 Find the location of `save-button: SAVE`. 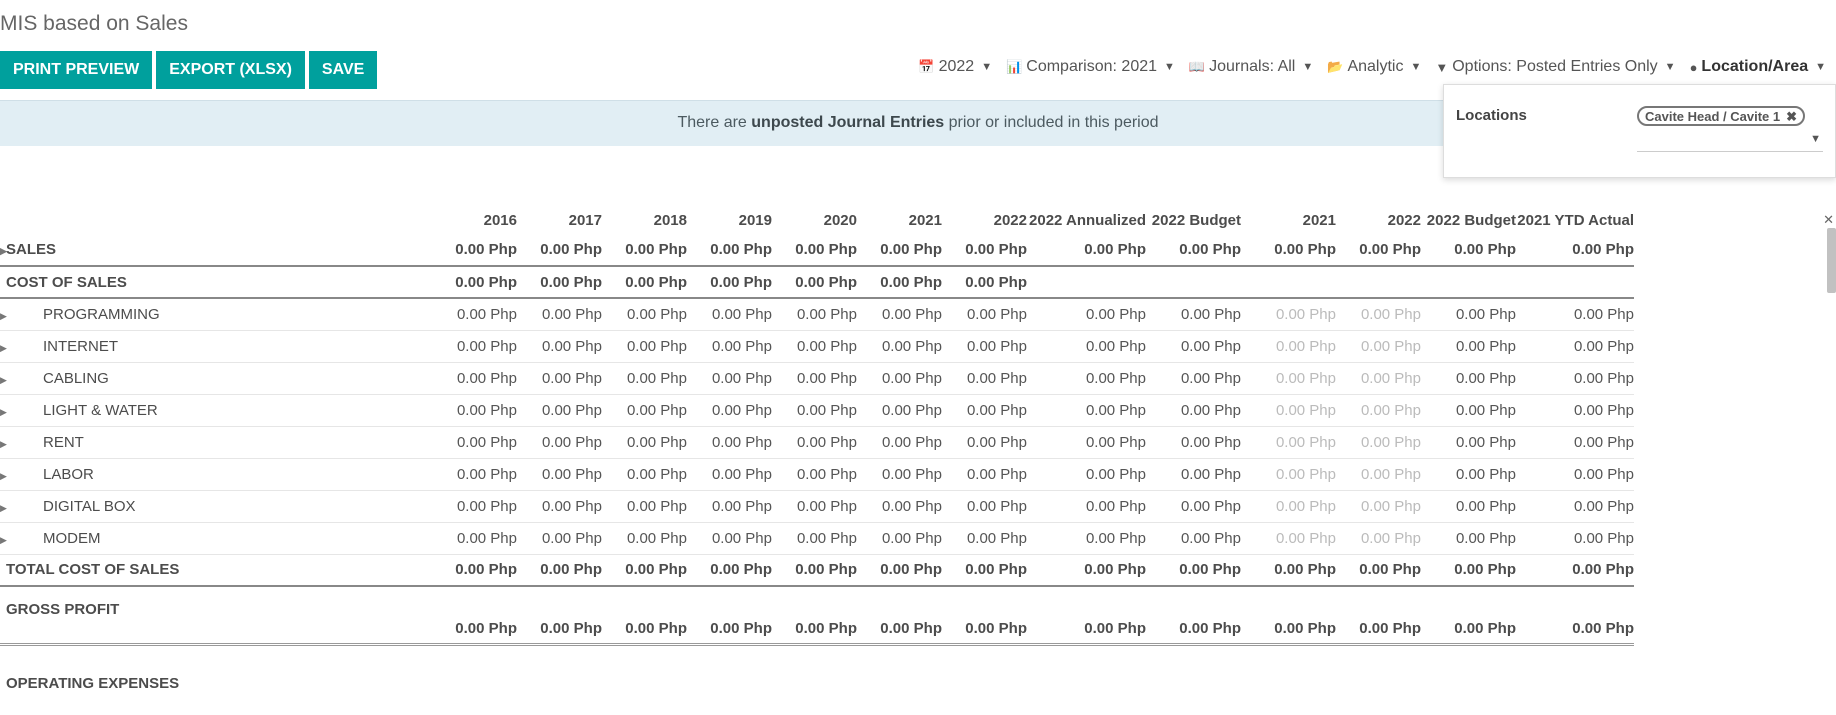

save-button: SAVE is located at coordinates (343, 70).